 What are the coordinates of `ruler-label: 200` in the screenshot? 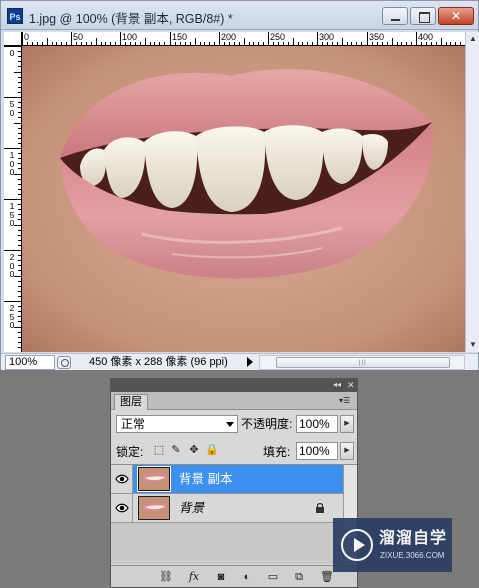 It's located at (229, 37).